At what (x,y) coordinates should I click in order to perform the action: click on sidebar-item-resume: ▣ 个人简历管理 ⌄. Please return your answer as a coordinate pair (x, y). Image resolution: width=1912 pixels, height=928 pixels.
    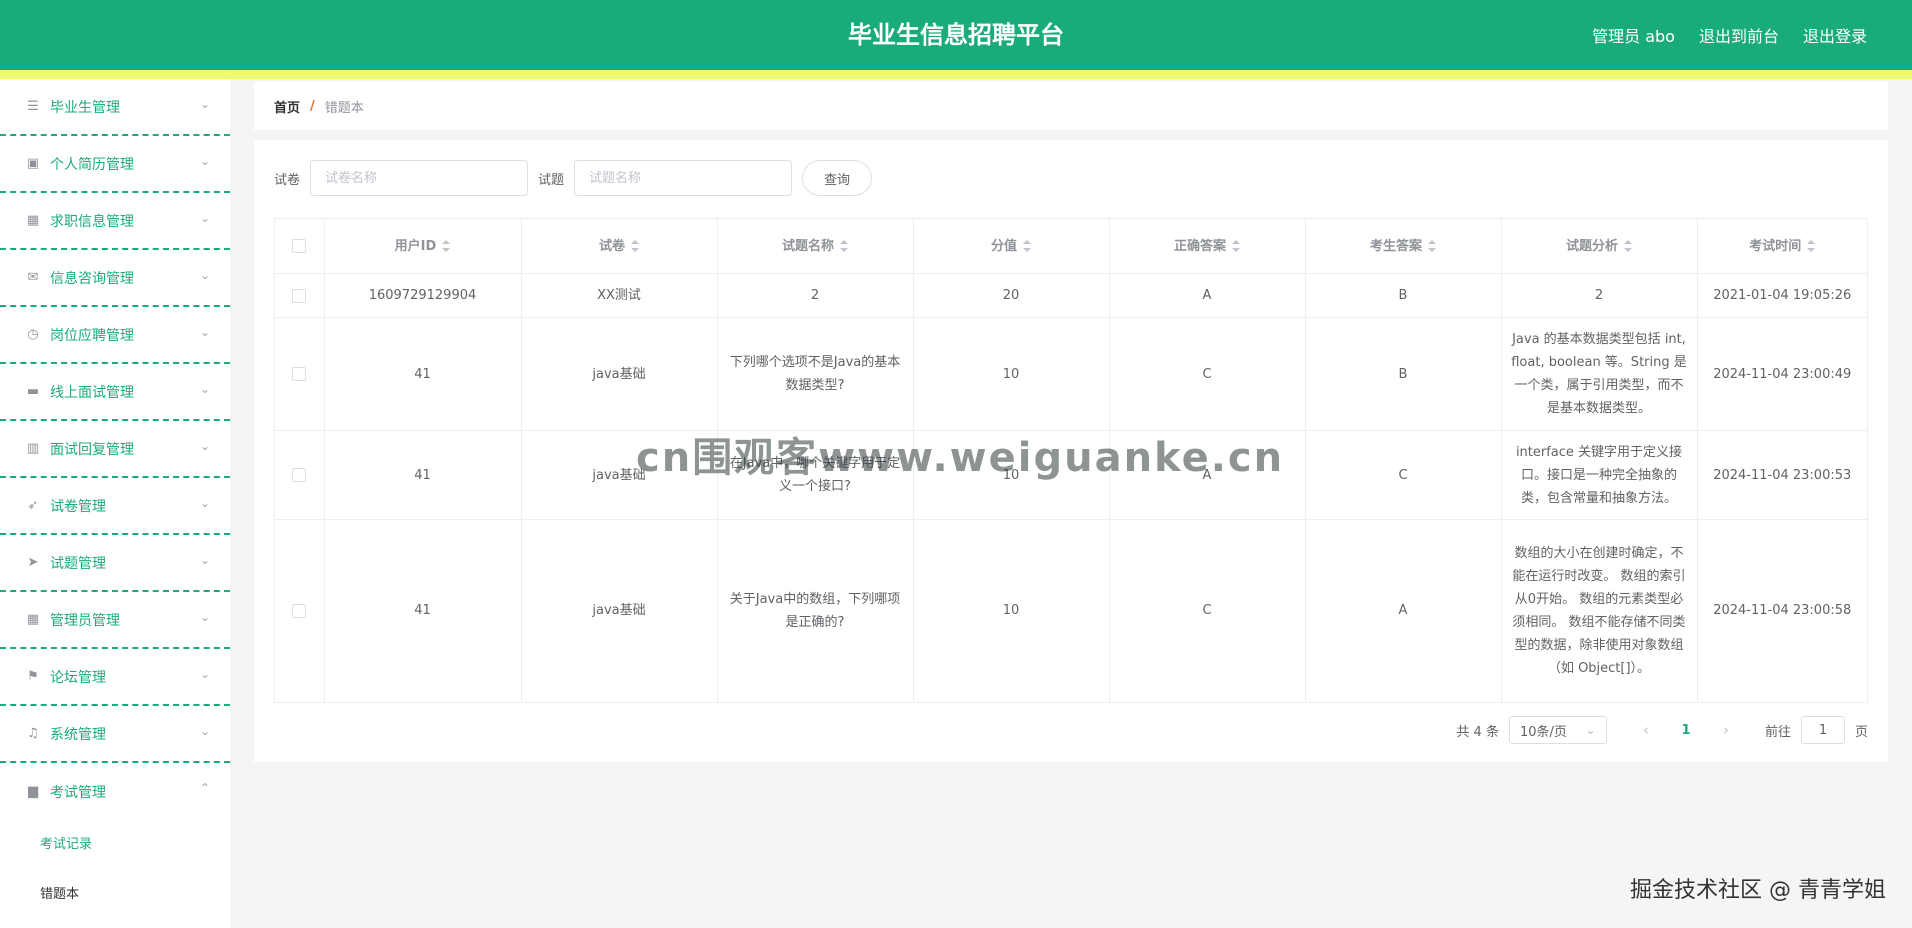
    Looking at the image, I should click on (115, 164).